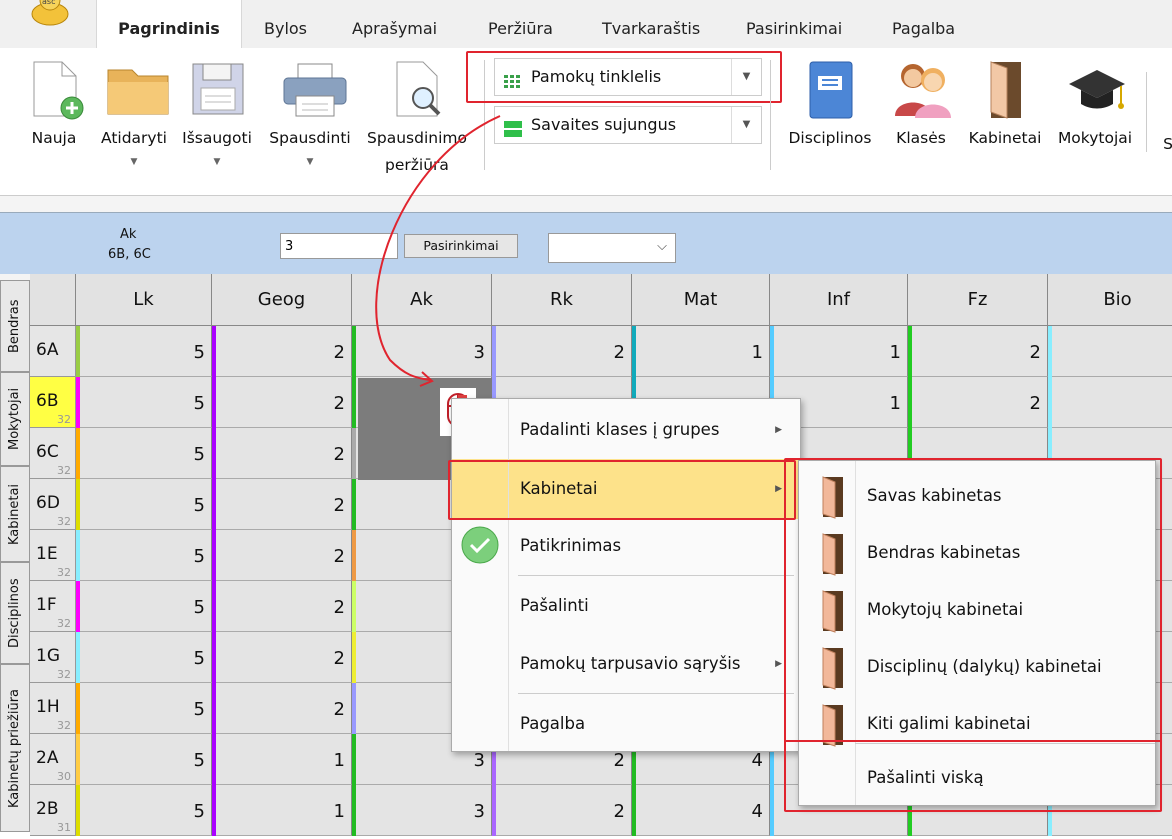 This screenshot has width=1172, height=839. I want to click on open-button: Atidaryti ▼, so click(134, 115).